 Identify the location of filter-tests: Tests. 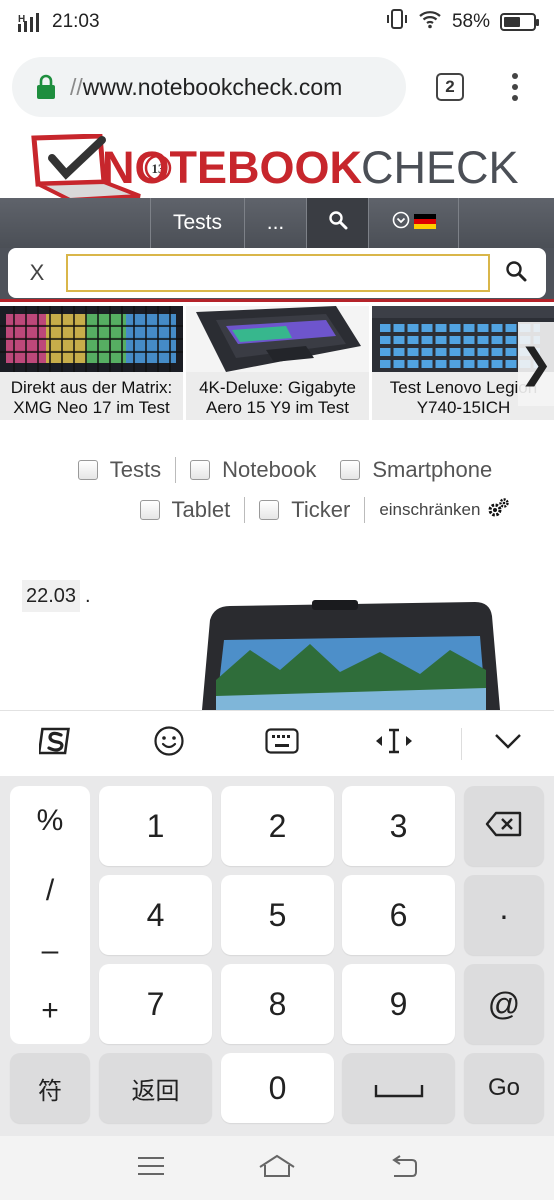
(111, 470).